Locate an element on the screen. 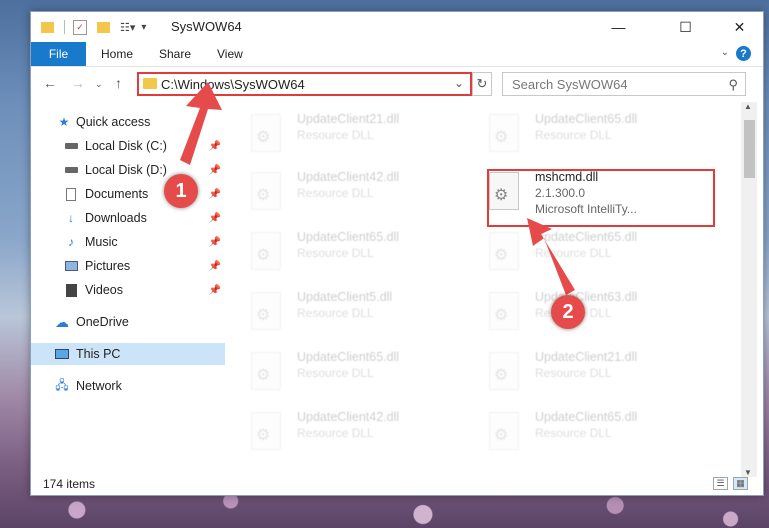 The width and height of the screenshot is (769, 528). close-icon: ✕ is located at coordinates (739, 26).